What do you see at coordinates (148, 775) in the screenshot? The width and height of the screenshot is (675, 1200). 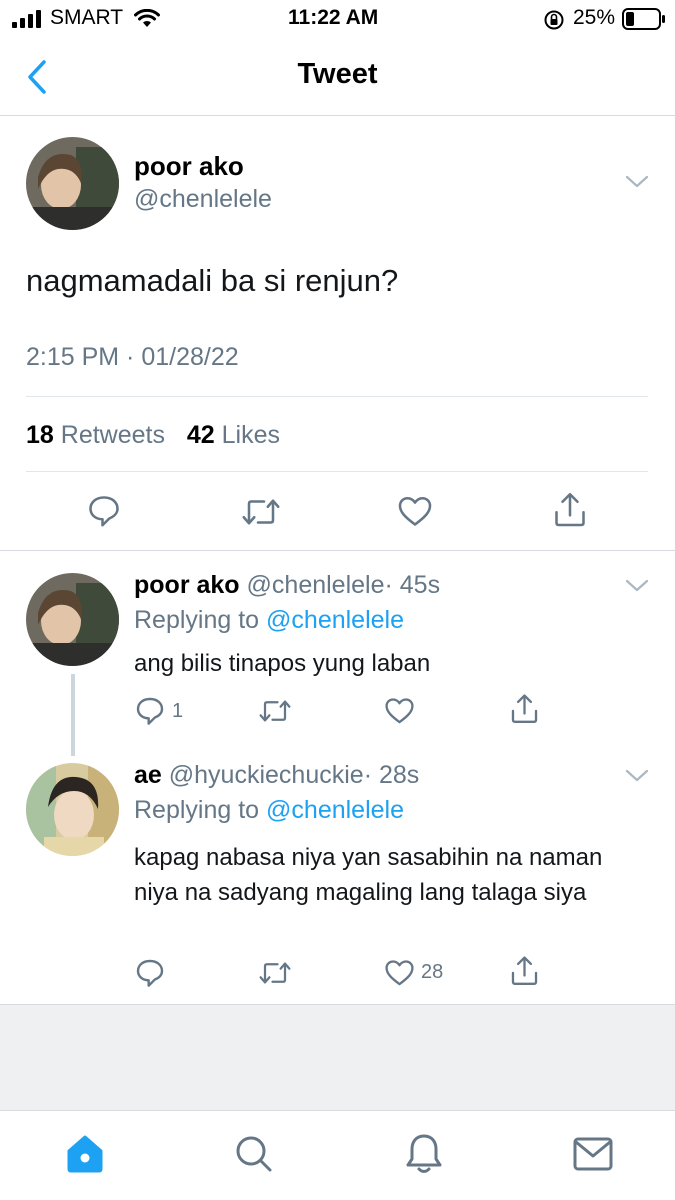 I see `reply-author-name: ae` at bounding box center [148, 775].